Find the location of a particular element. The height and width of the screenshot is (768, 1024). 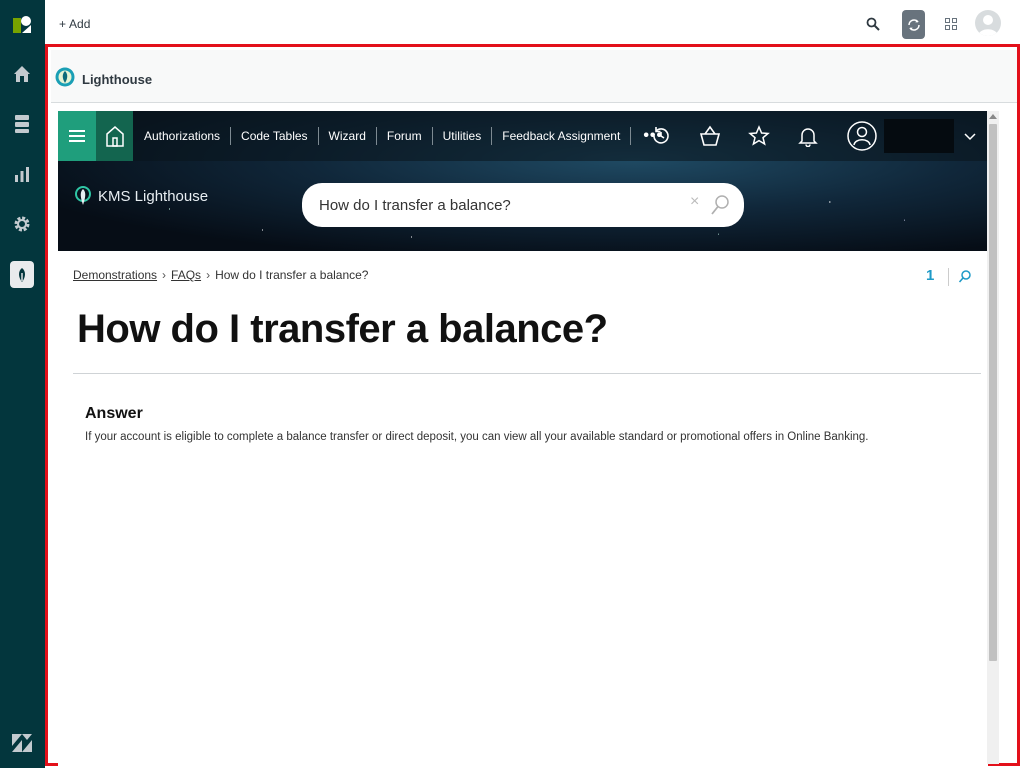

search-submit-icon is located at coordinates (720, 207).